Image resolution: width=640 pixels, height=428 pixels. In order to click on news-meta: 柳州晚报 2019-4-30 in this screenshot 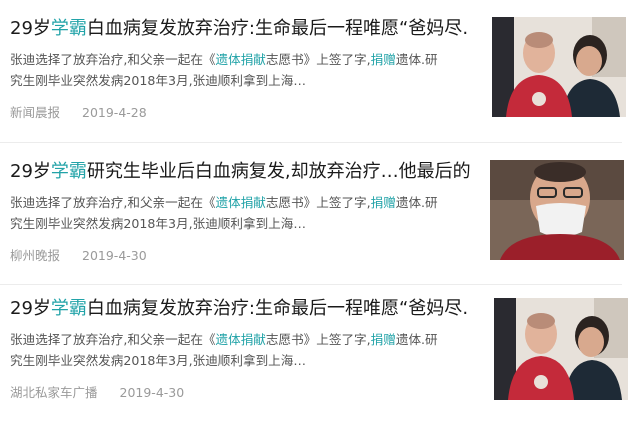, I will do `click(240, 254)`.